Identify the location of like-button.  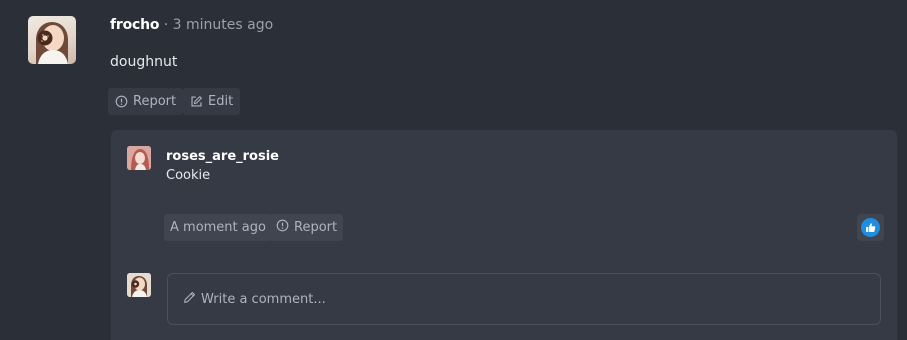
(870, 227).